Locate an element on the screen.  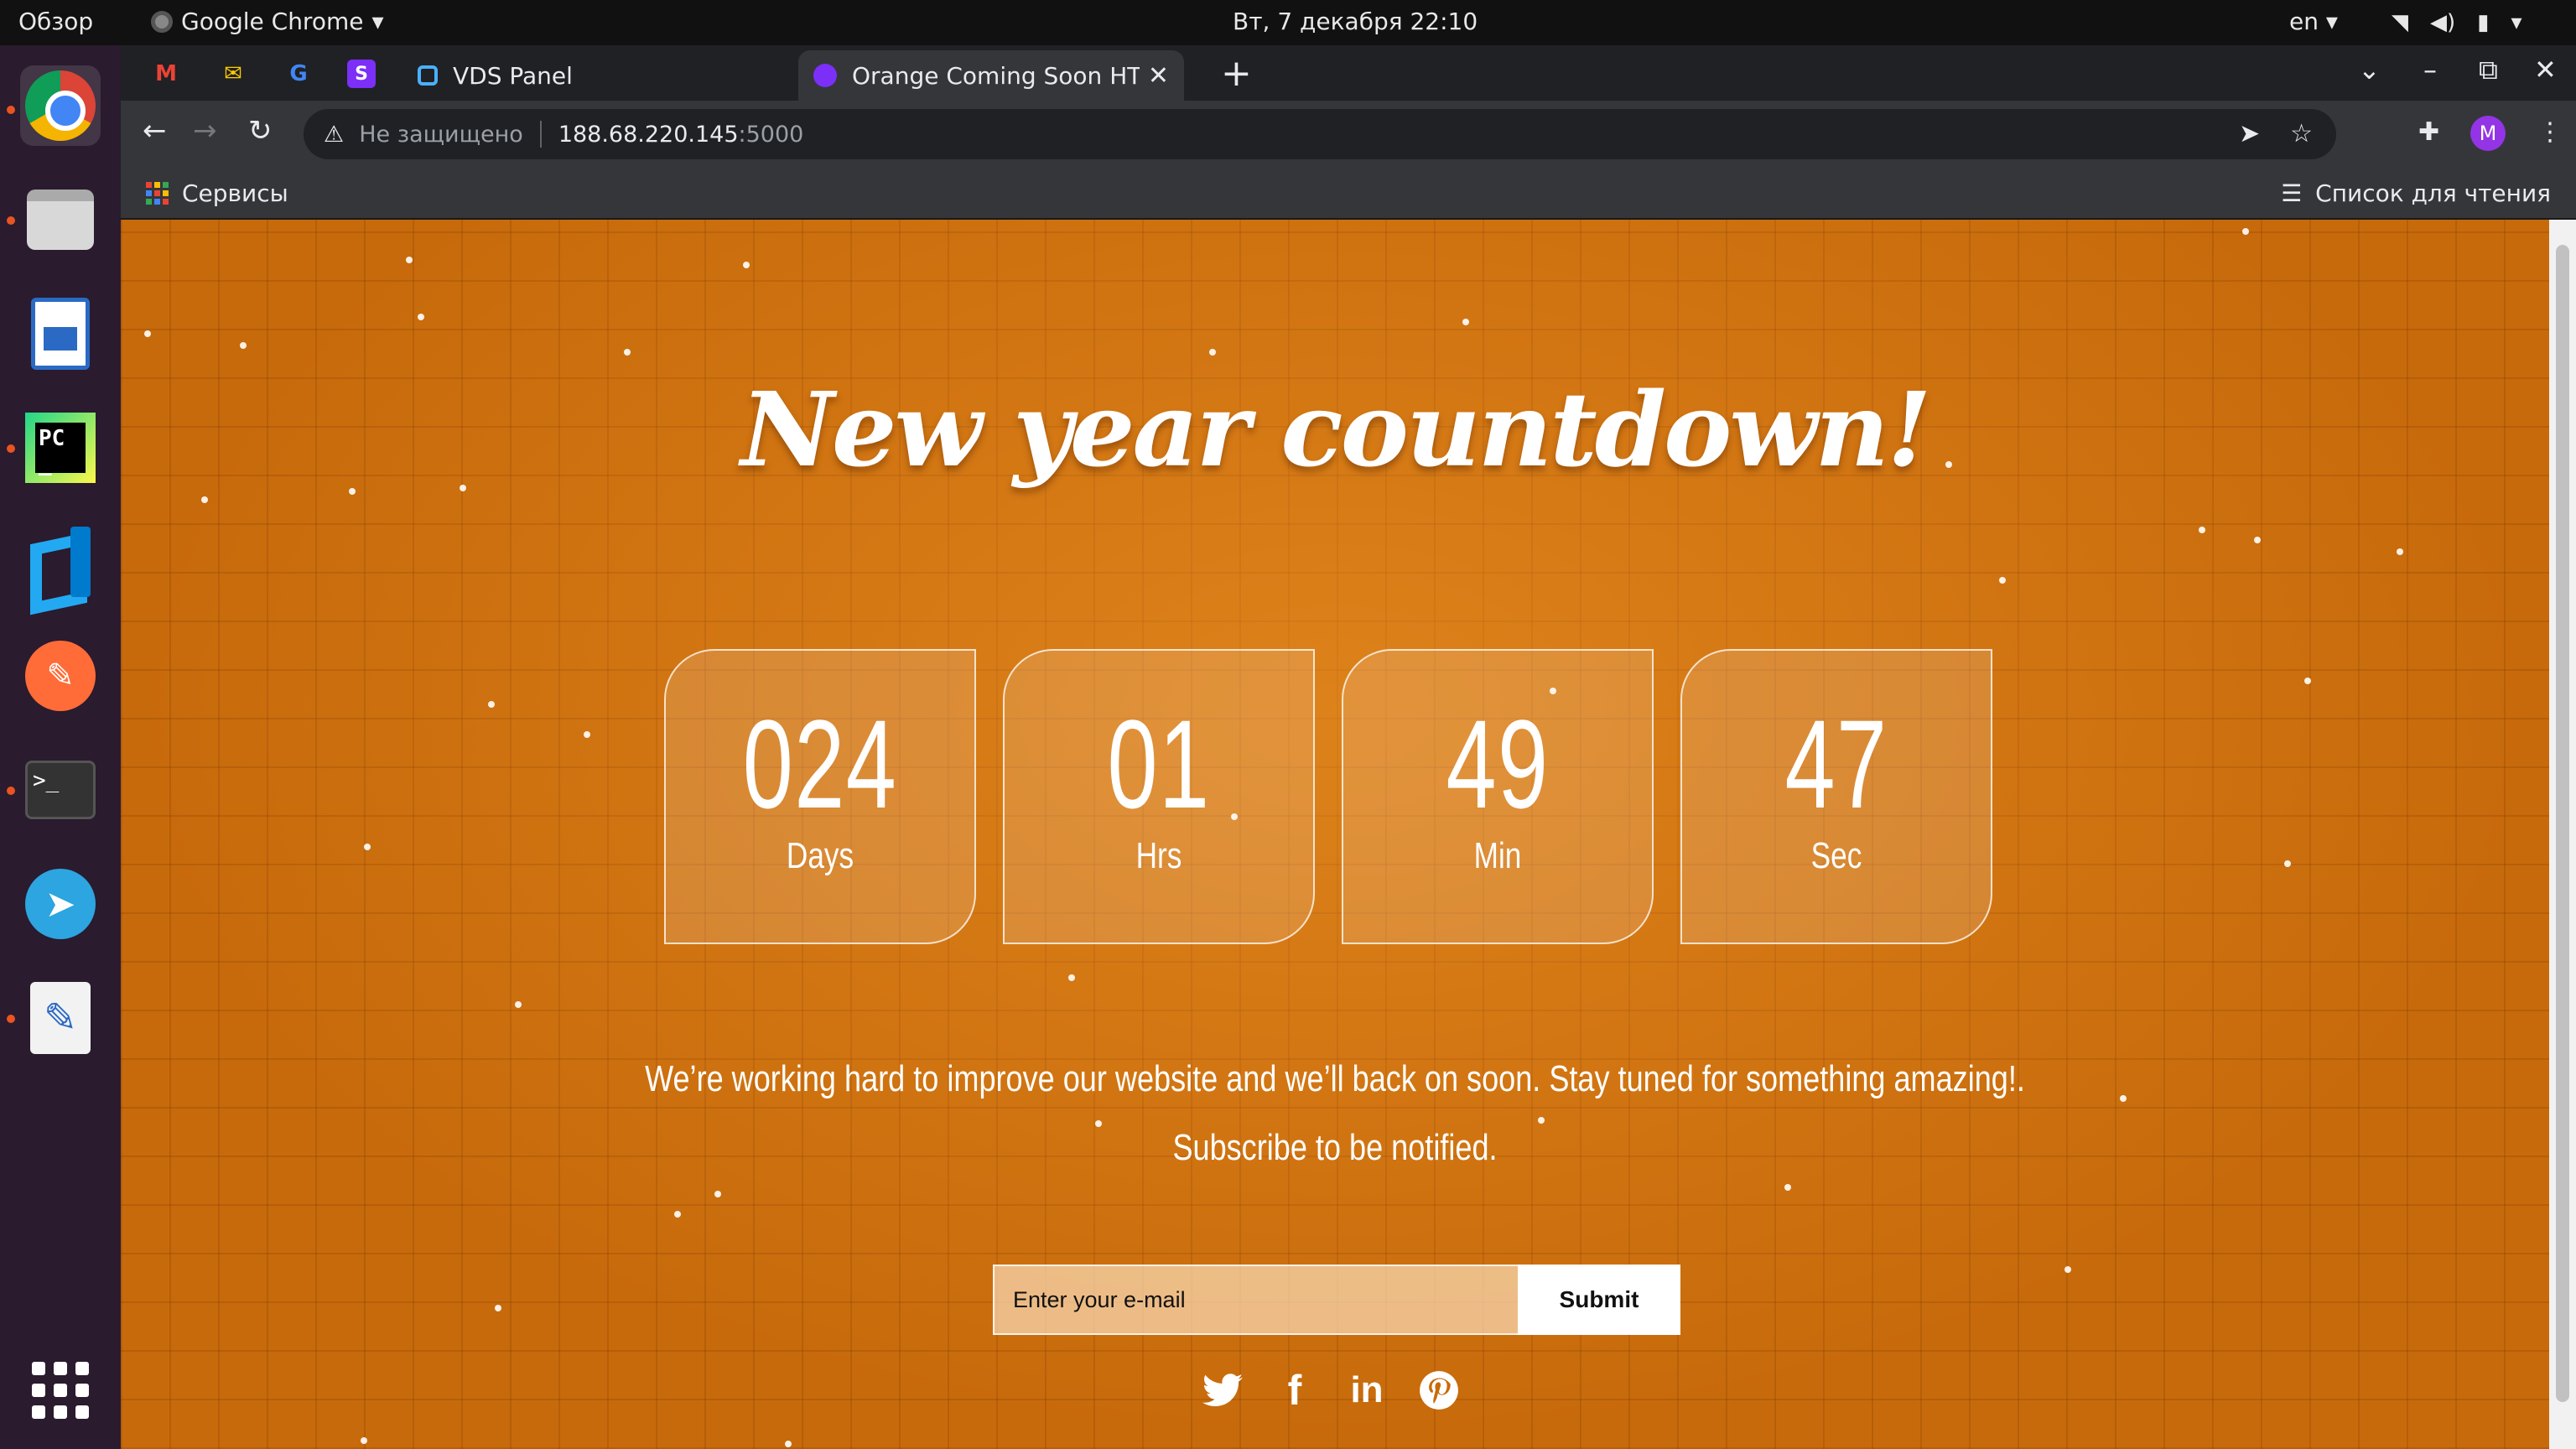
dock-text-editor: ✎ is located at coordinates (60, 1018).